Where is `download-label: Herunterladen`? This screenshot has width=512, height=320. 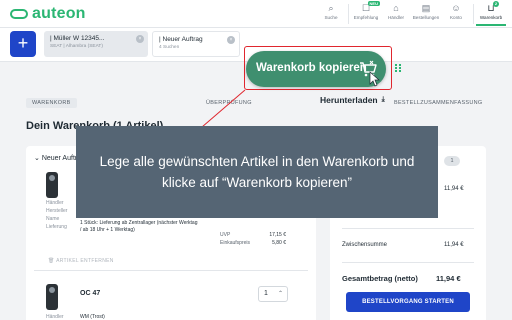 download-label: Herunterladen is located at coordinates (349, 100).